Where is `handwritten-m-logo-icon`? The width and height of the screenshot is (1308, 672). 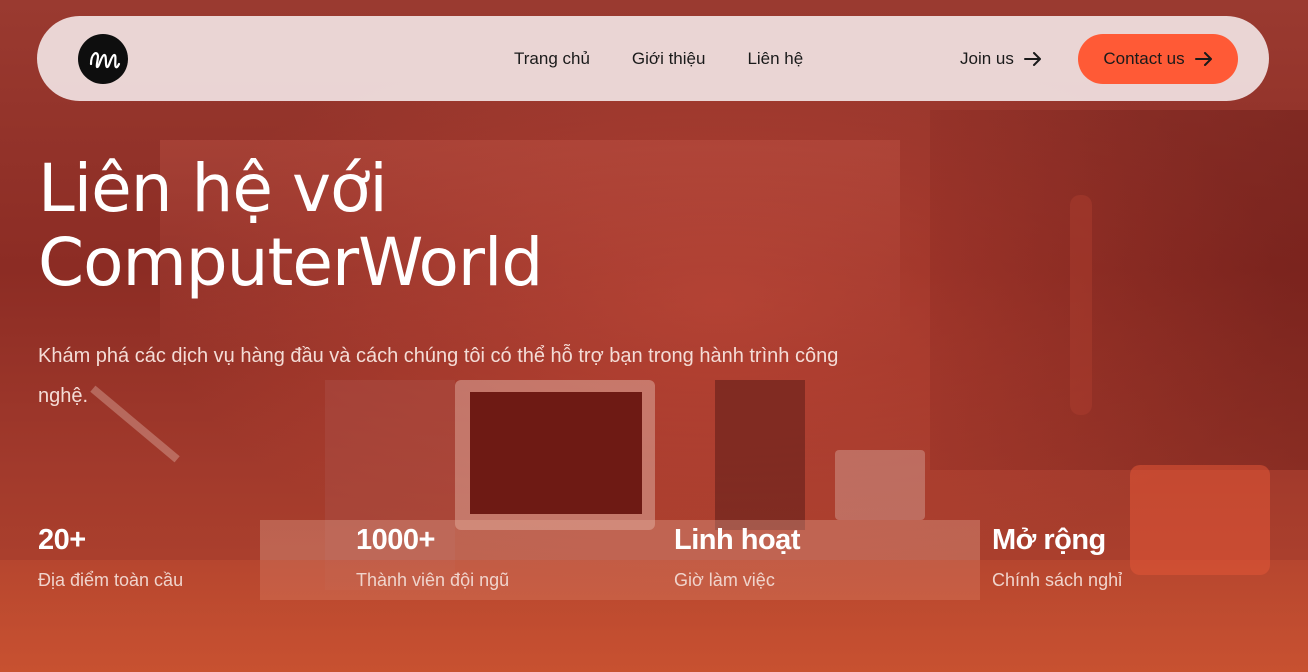 handwritten-m-logo-icon is located at coordinates (105, 60).